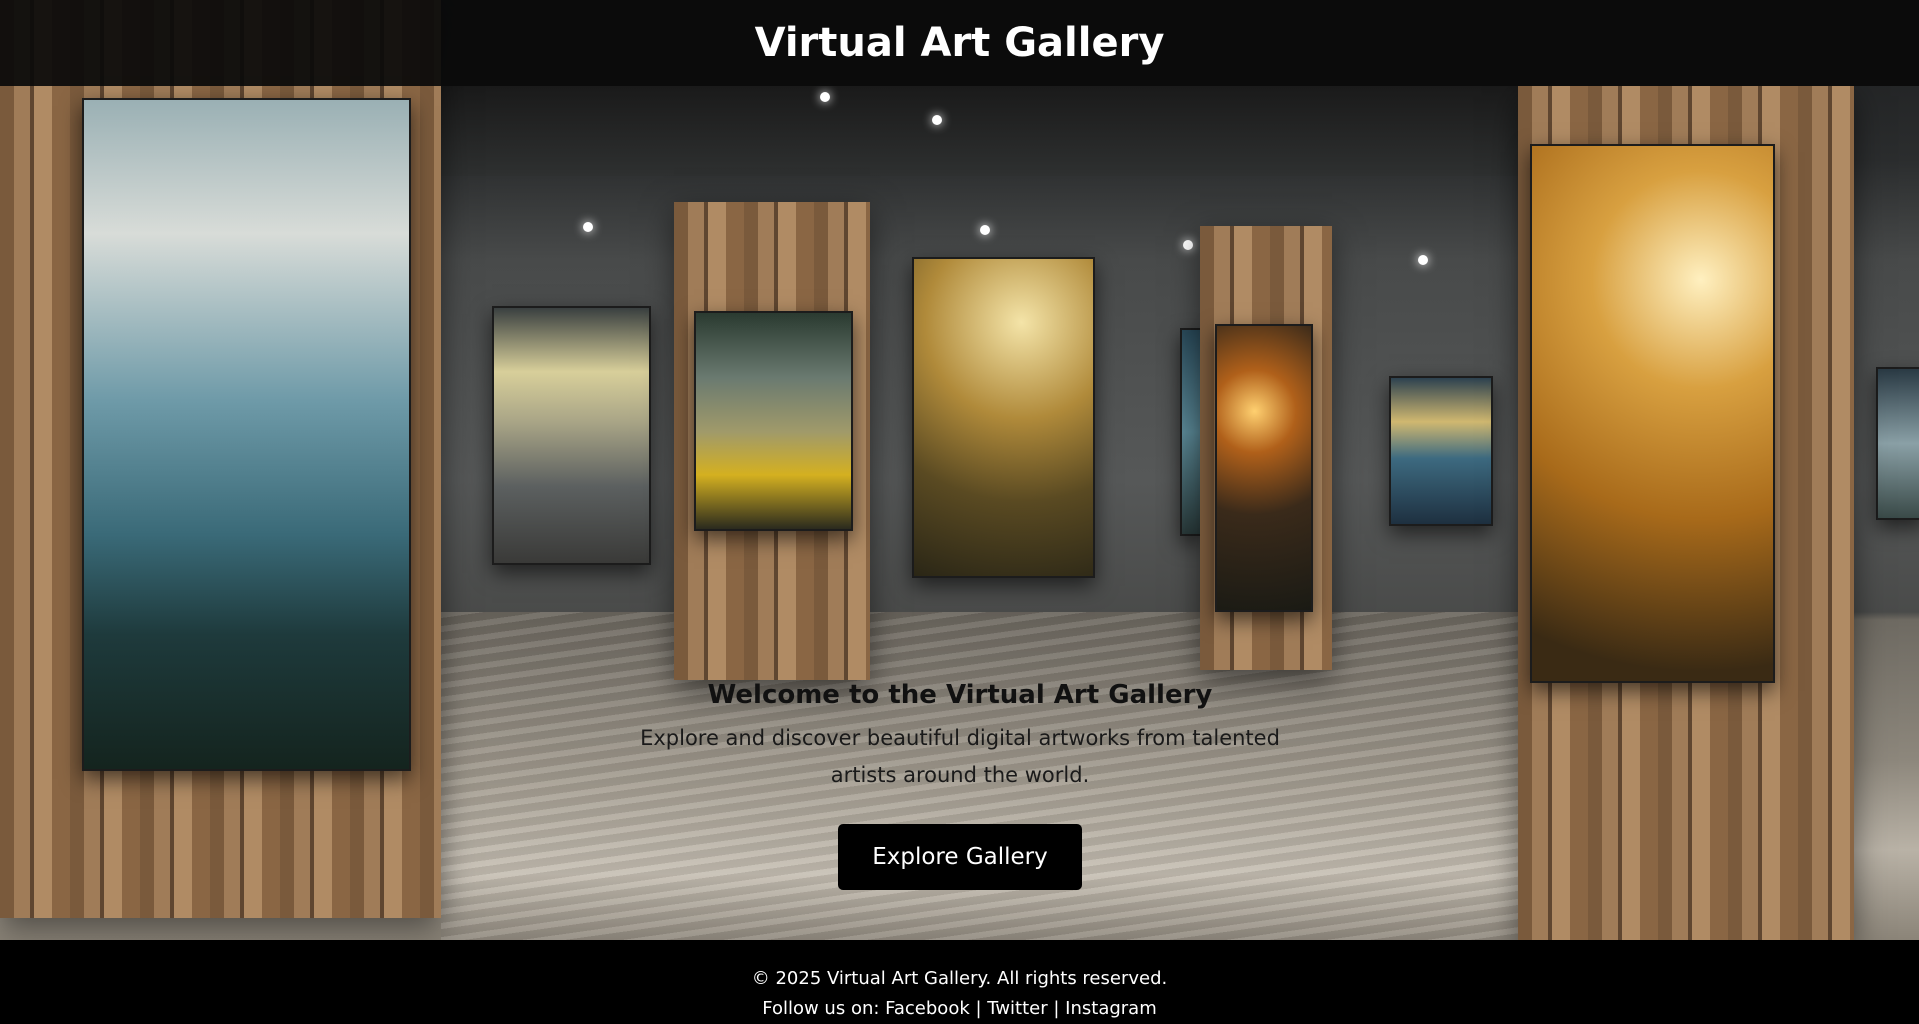 This screenshot has height=1024, width=1919. I want to click on follow-label: Follow us on:, so click(821, 1008).